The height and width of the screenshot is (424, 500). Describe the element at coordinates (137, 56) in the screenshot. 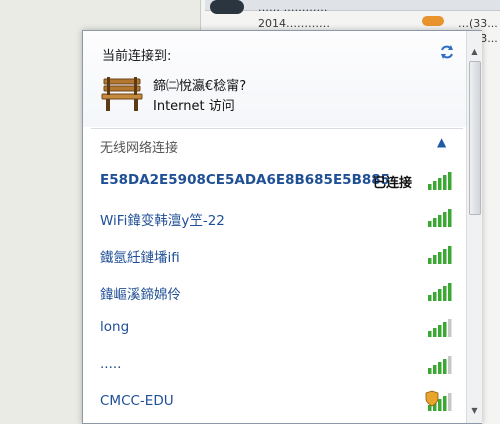

I see `header-title: 当前连接到:` at that location.